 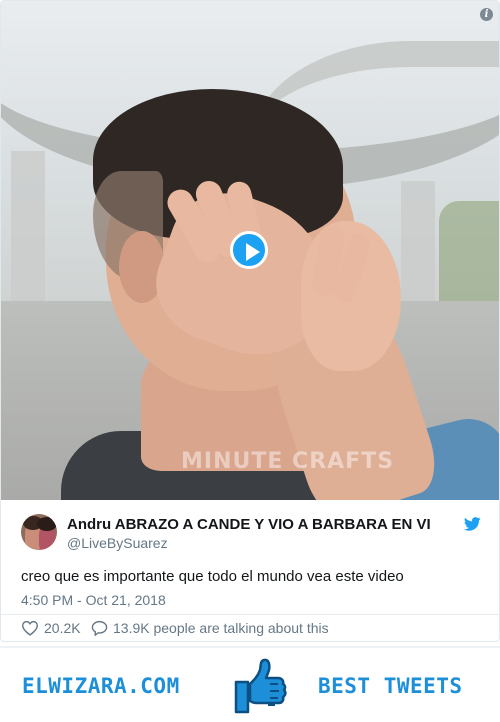 I want to click on tweet-timestamp: 4:50 PM - Oct 21, 2018, so click(x=93, y=600).